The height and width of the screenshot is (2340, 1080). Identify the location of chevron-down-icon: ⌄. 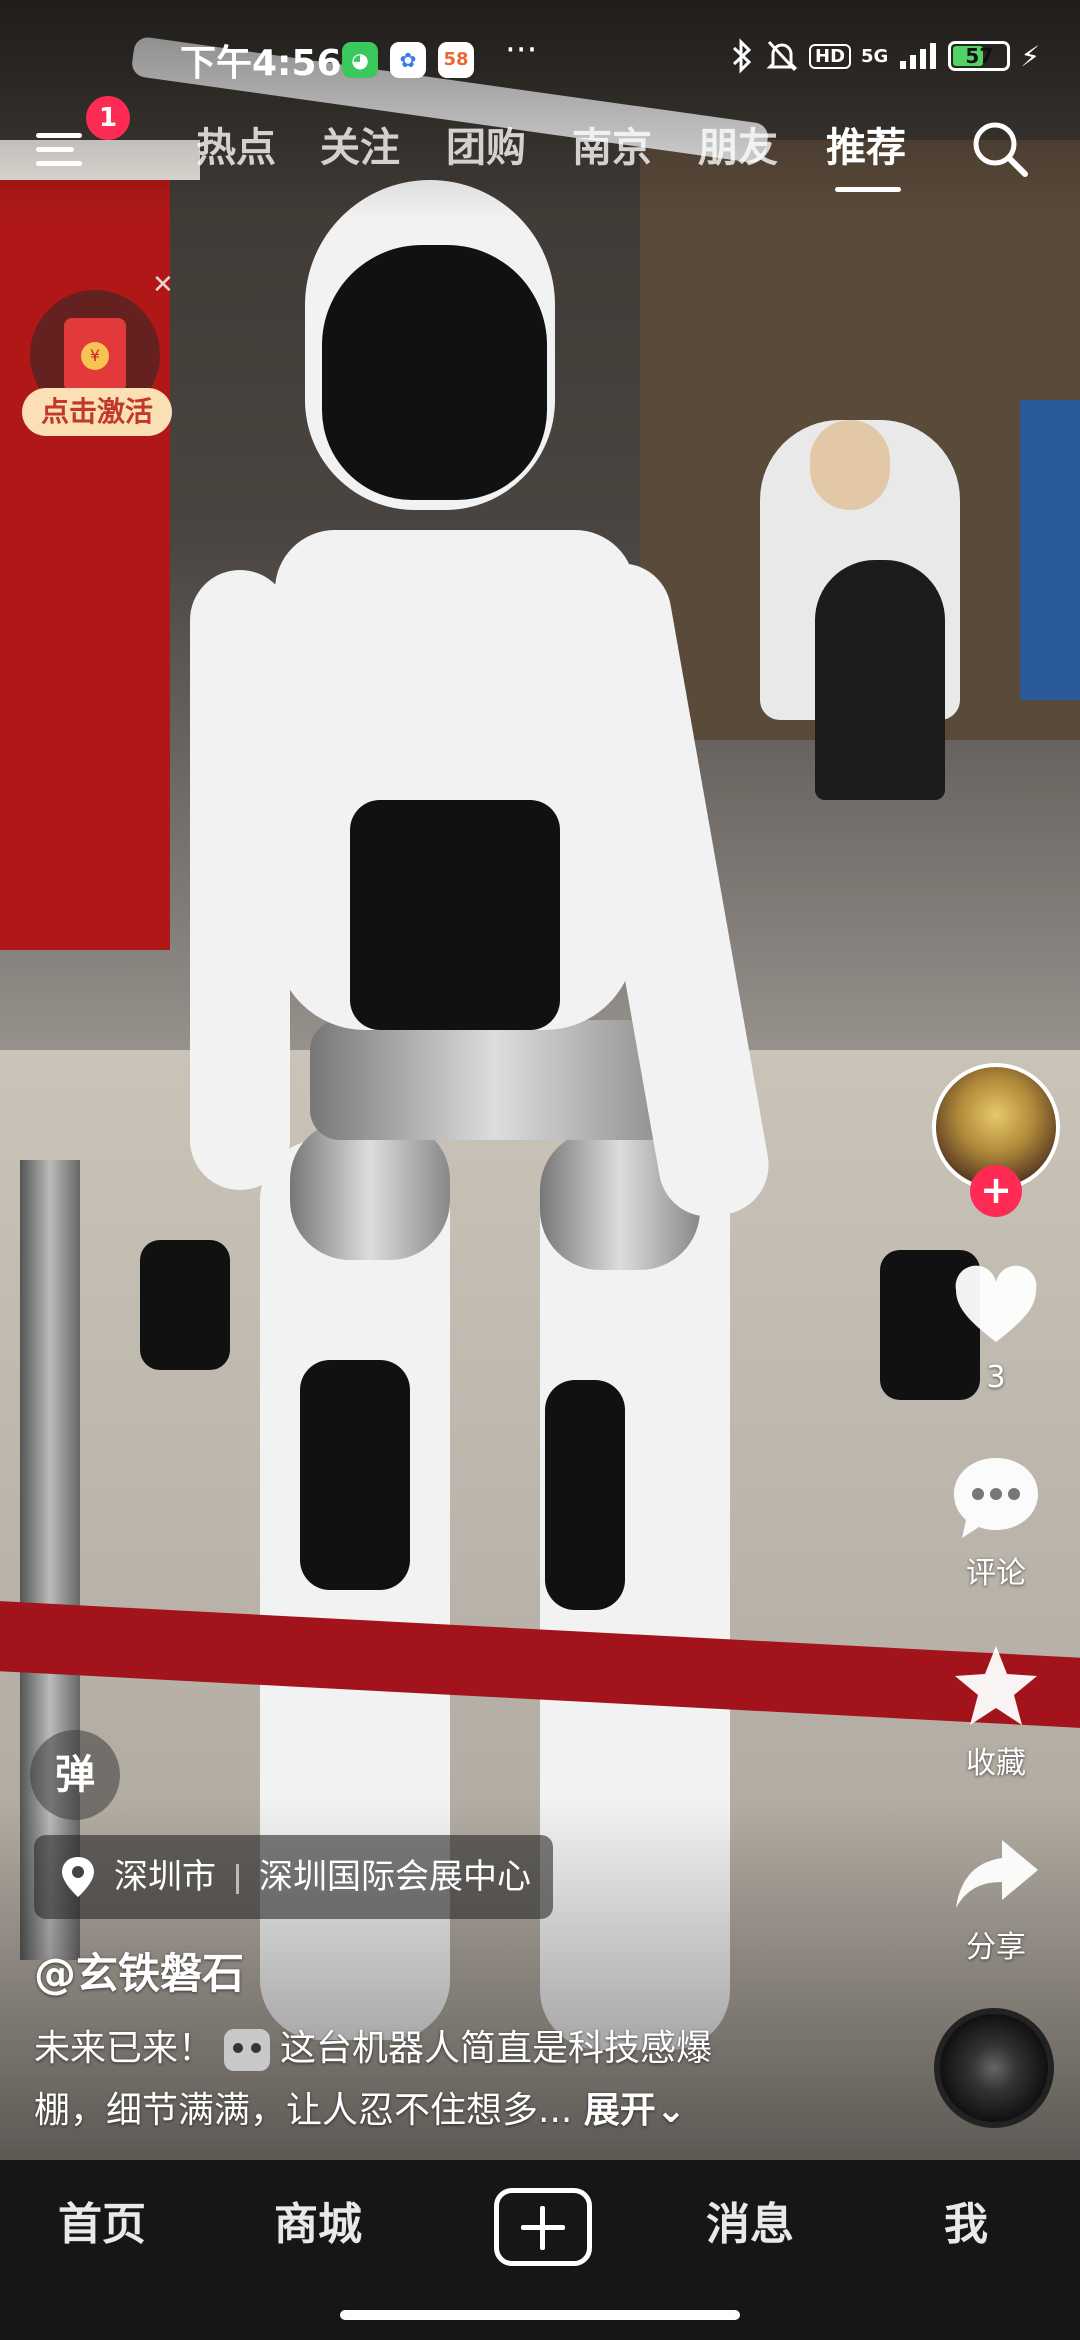
(670, 2110).